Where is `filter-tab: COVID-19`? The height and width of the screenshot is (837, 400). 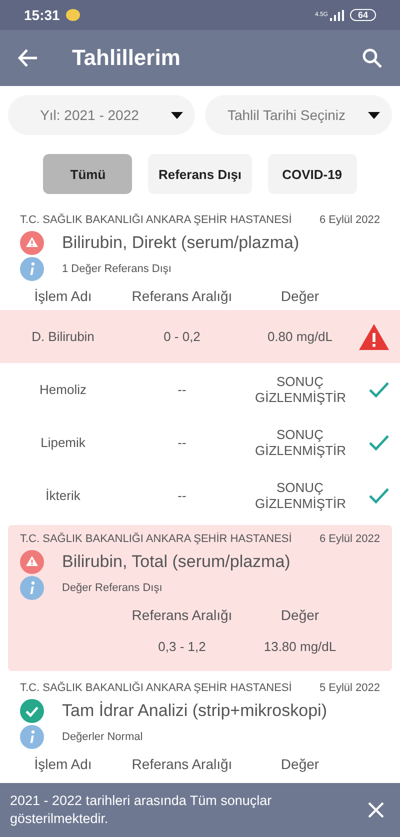 filter-tab: COVID-19 is located at coordinates (312, 174).